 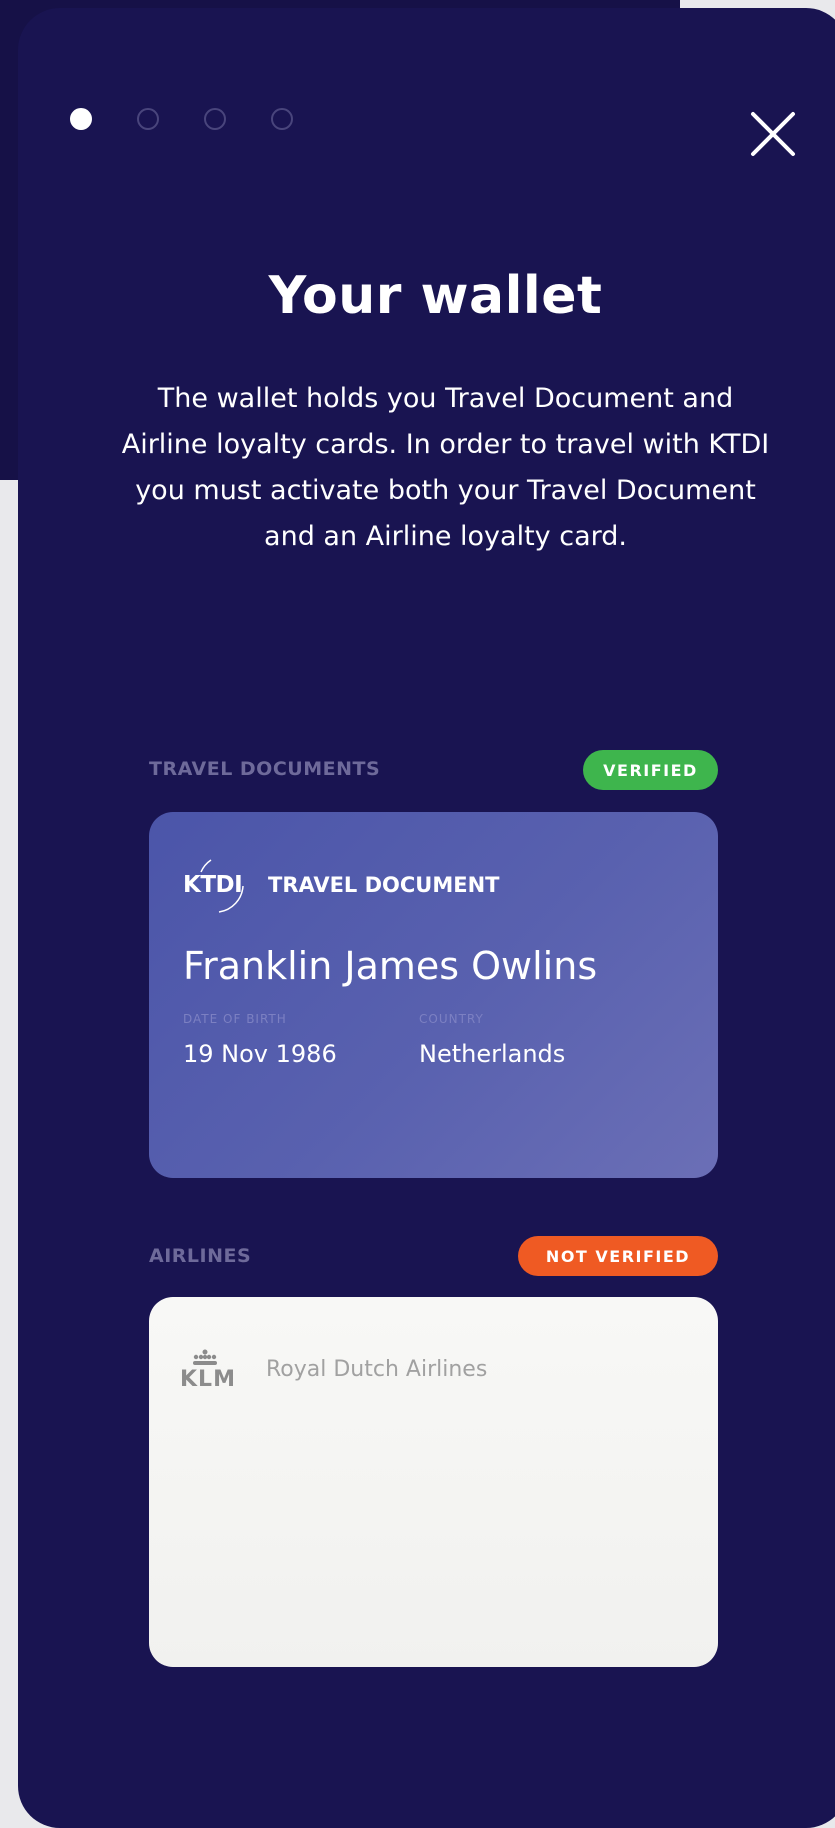 I want to click on airline-name: Royal Dutch Airlines, so click(x=377, y=1369).